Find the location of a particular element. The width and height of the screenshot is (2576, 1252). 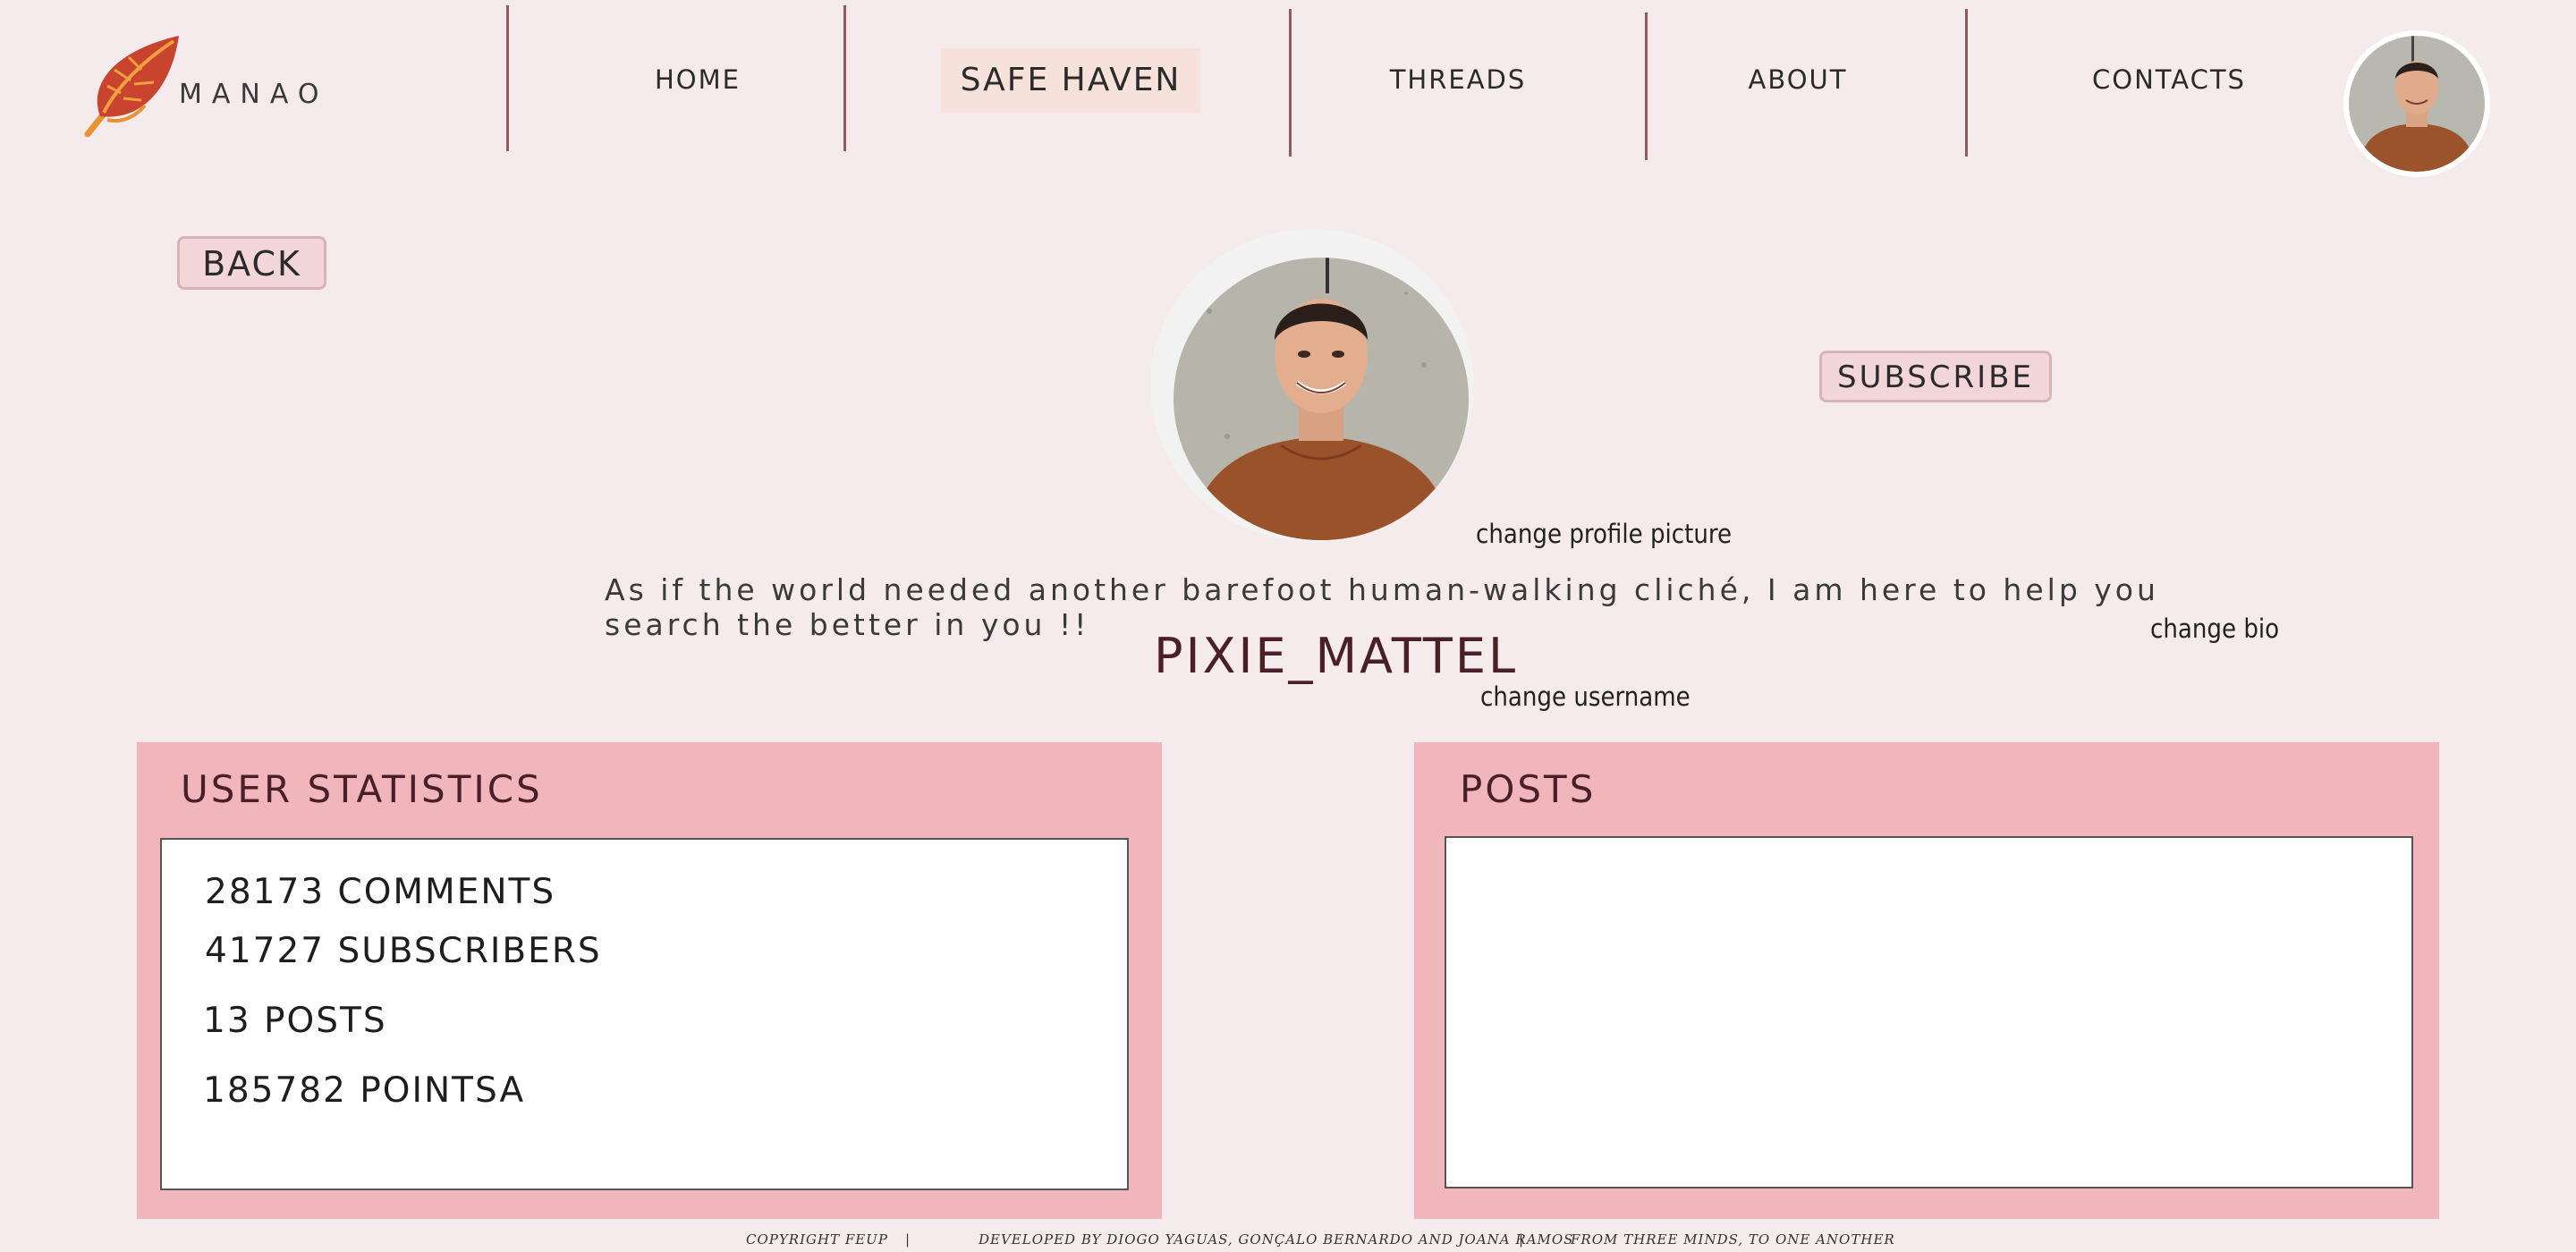

stat-comments: 28173 COMMENTS is located at coordinates (380, 892).